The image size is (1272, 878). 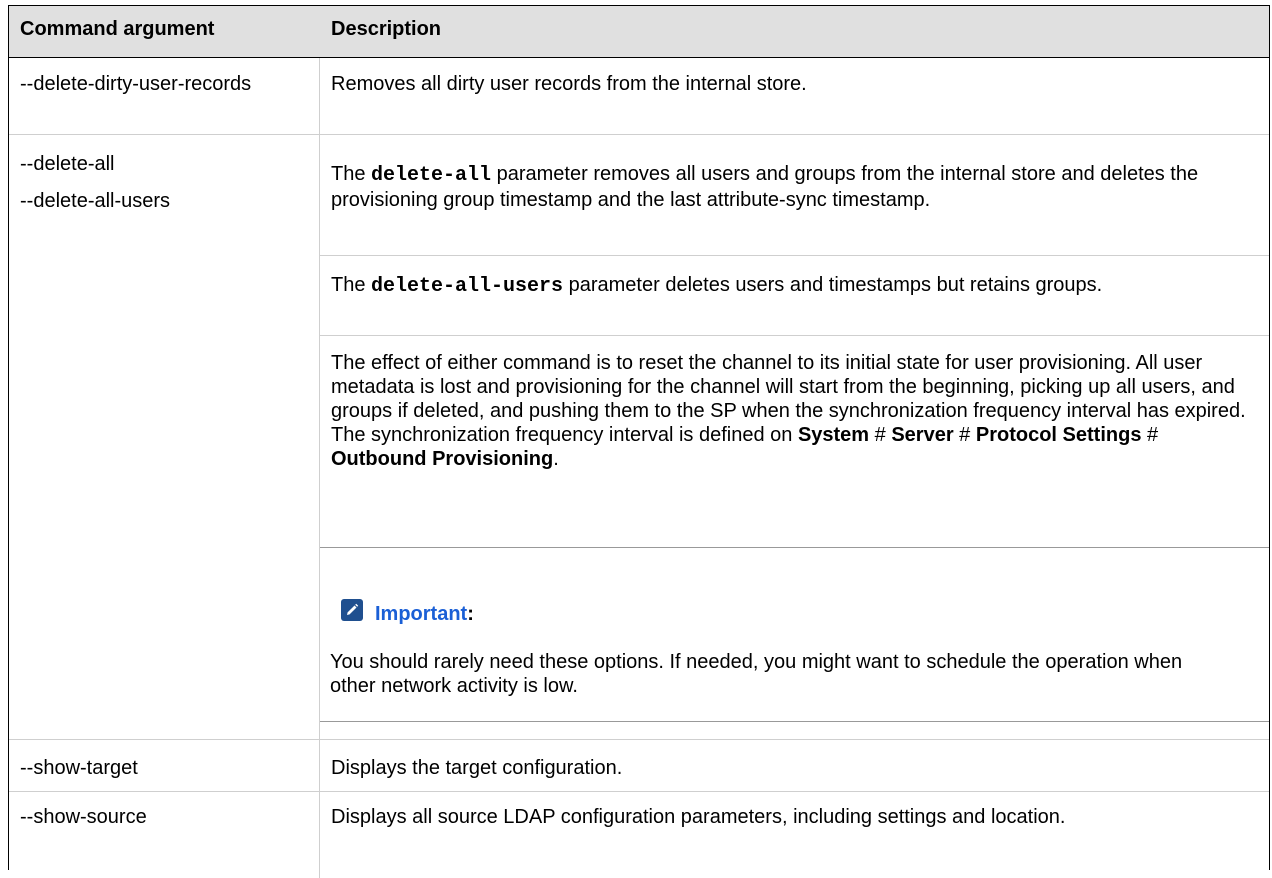 I want to click on code-delete-all: delete-all, so click(x=431, y=175).